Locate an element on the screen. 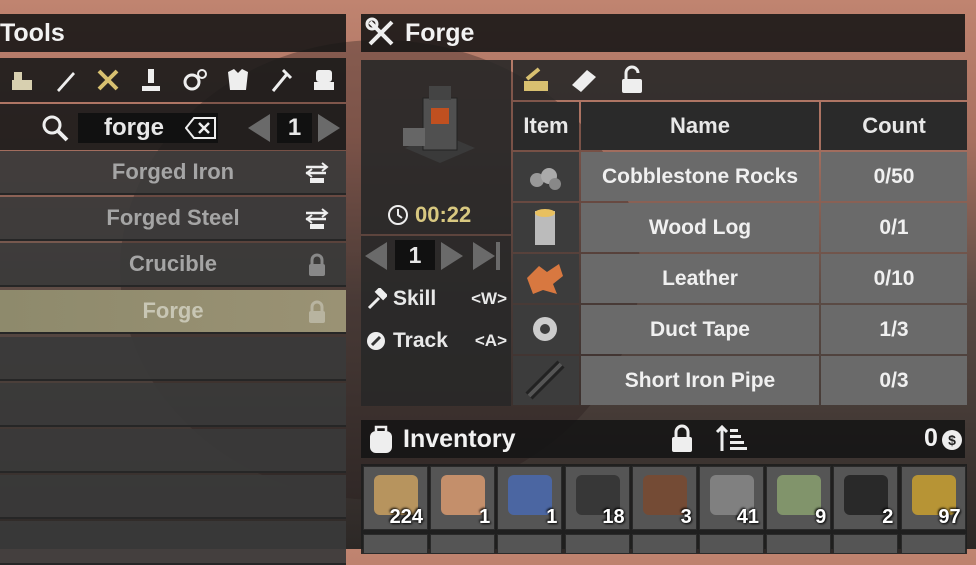  forge-title-text: Forge is located at coordinates (440, 32).